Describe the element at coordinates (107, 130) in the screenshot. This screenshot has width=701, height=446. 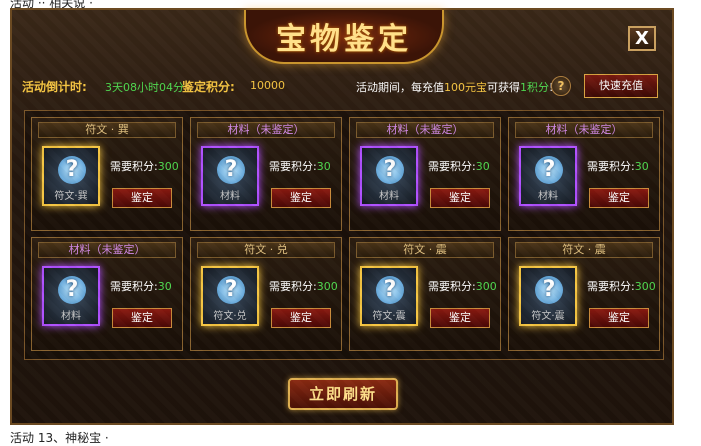
I see `item-title: 符文 · 巽` at that location.